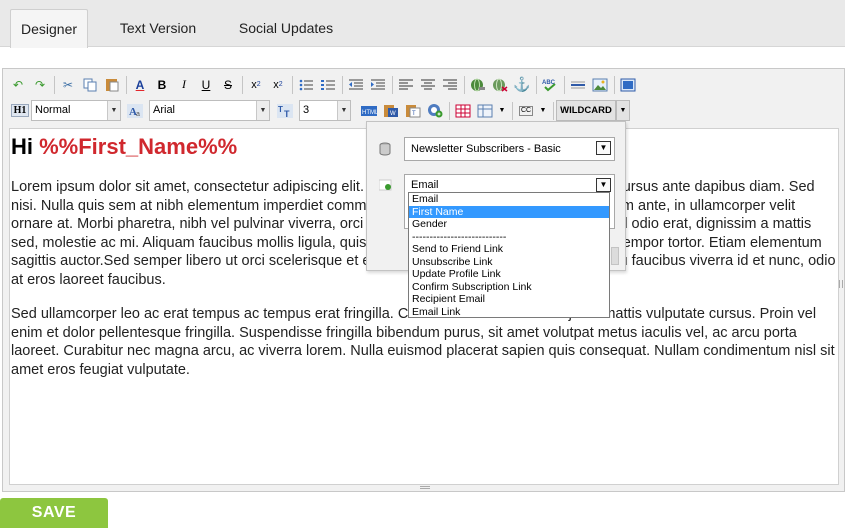  Describe the element at coordinates (463, 110) in the screenshot. I see `table-icon` at that location.